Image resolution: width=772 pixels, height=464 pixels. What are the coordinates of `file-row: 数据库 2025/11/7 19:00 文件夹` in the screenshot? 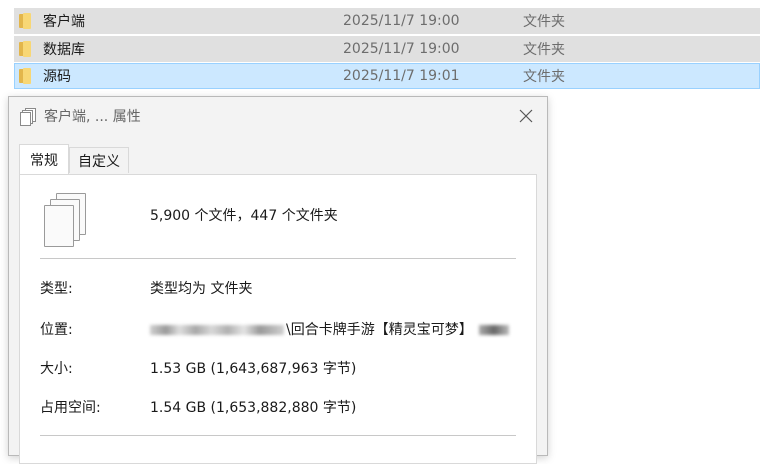 It's located at (387, 49).